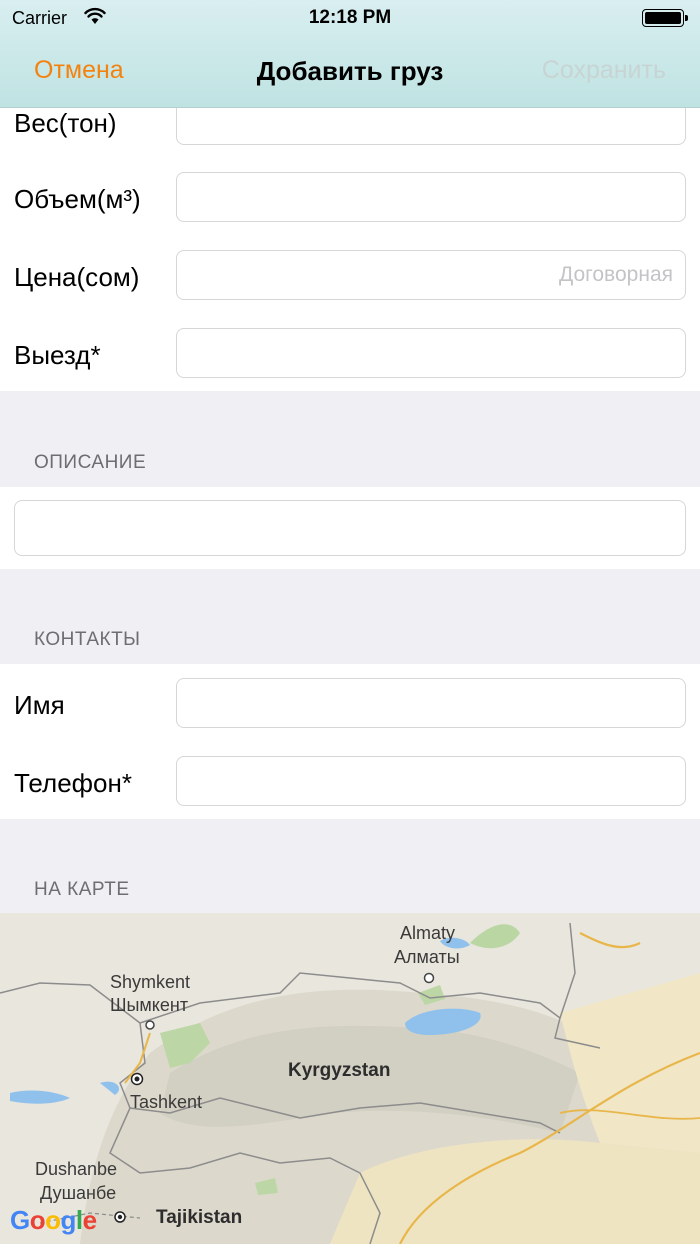 Image resolution: width=700 pixels, height=1244 pixels. What do you see at coordinates (76, 1169) in the screenshot?
I see `map-label-dushanbe-en: Dushanbe` at bounding box center [76, 1169].